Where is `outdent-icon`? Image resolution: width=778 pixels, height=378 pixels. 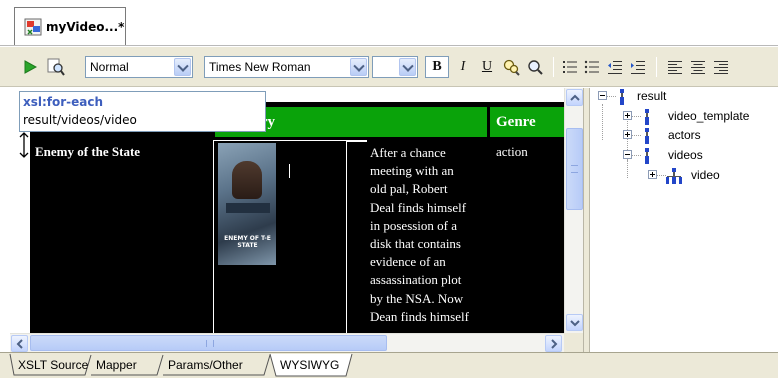 outdent-icon is located at coordinates (615, 67).